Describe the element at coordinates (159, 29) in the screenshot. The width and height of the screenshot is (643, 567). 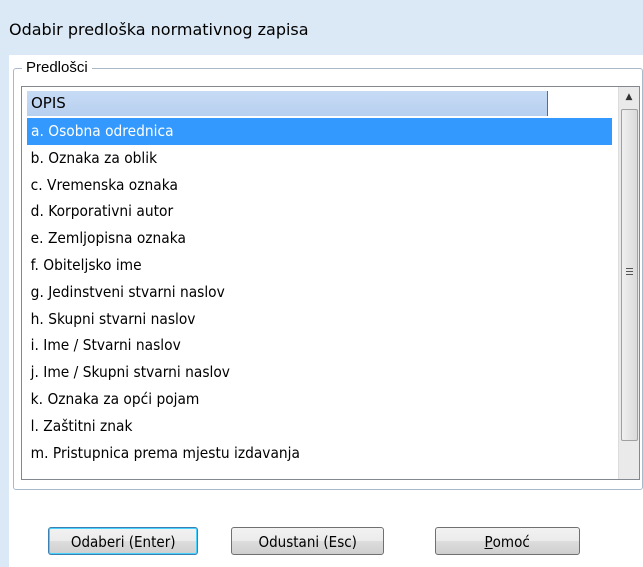
I see `dialog-title: Odabir predloška normativnog zapisa` at that location.